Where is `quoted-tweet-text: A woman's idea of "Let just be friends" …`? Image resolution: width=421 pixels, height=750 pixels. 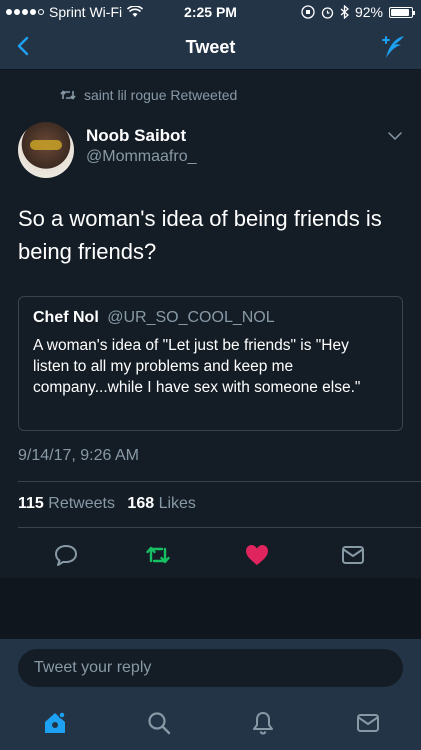 quoted-tweet-text: A woman's idea of "Let just be friends" … is located at coordinates (197, 366).